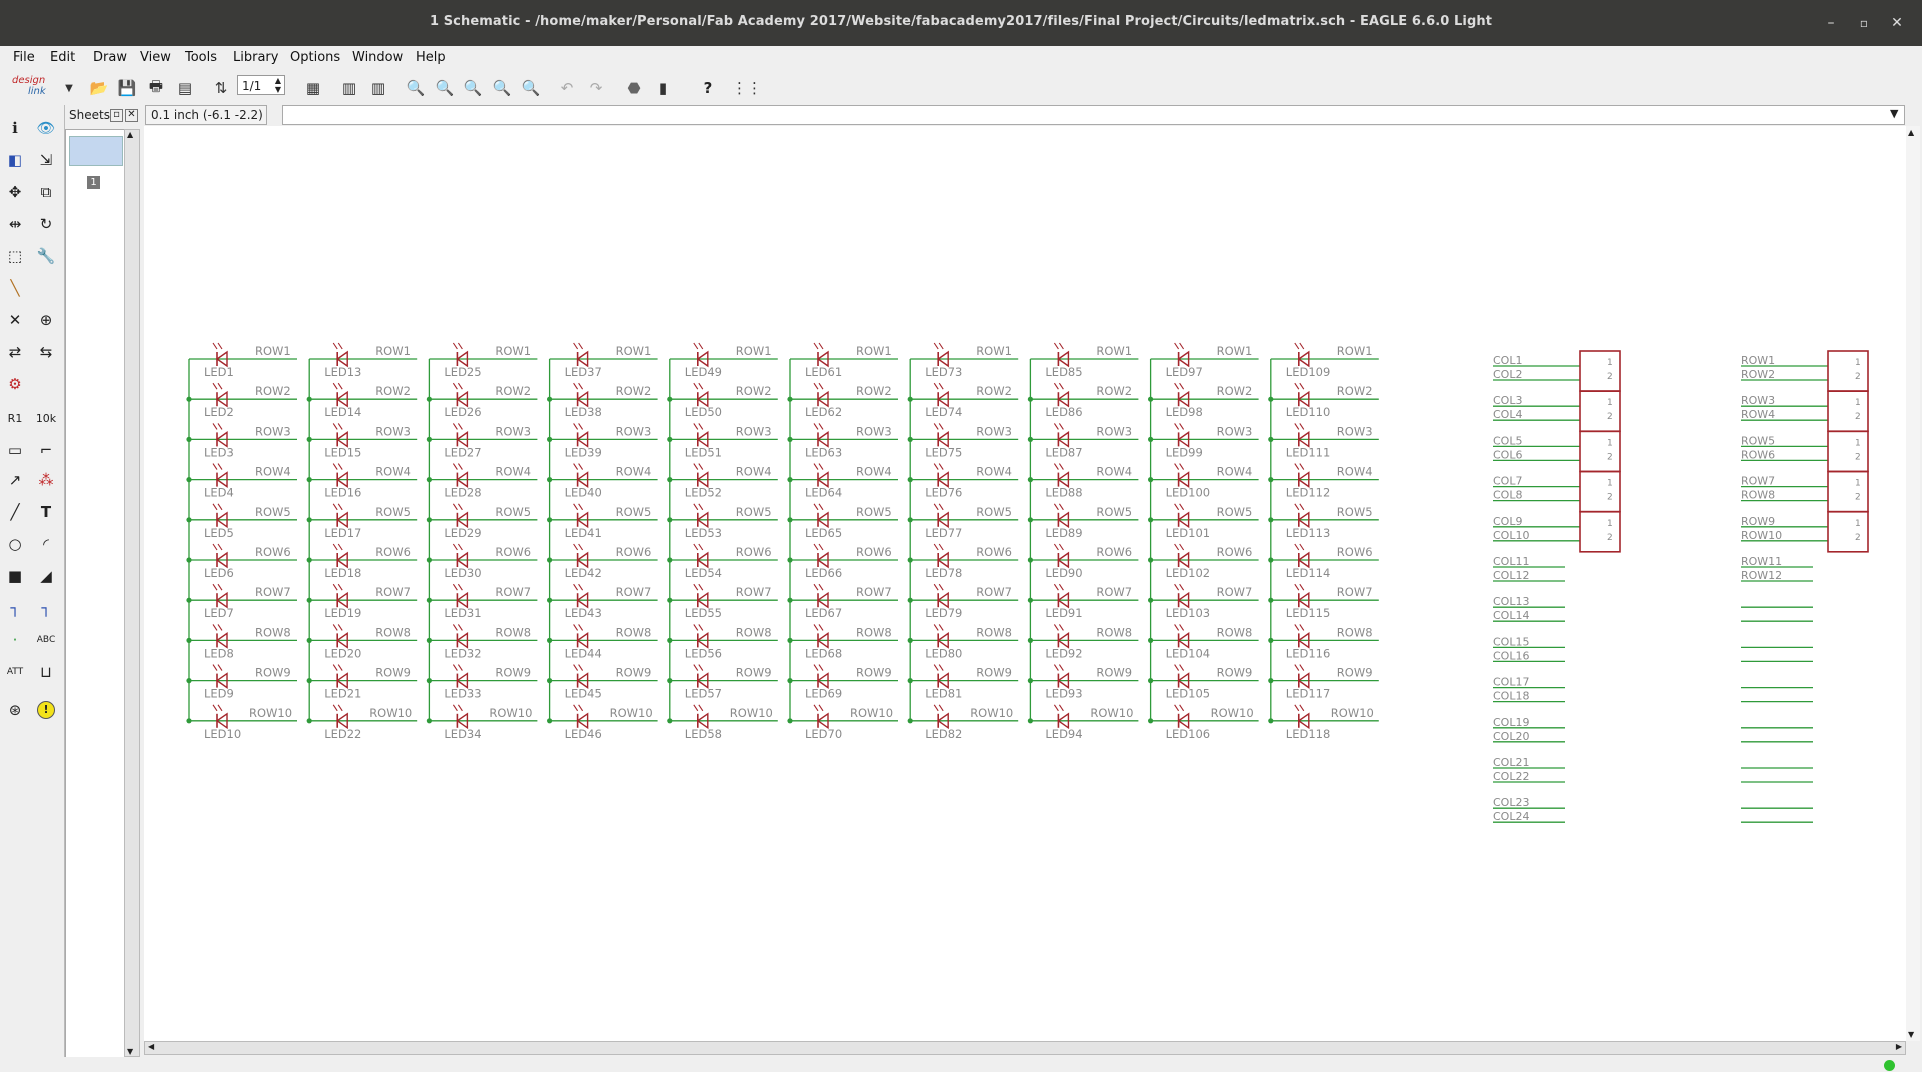  Describe the element at coordinates (62, 57) in the screenshot. I see `menu-edit: Edit` at that location.